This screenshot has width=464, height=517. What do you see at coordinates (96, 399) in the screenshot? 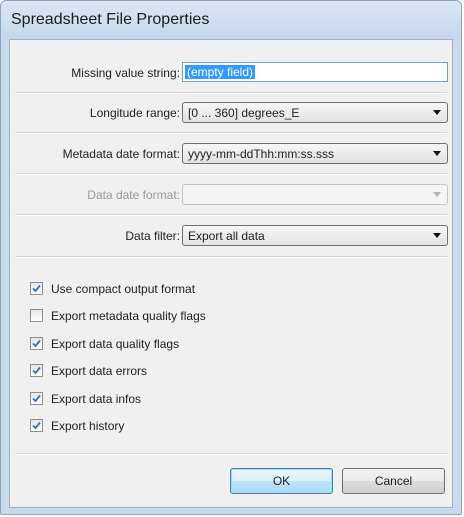
I see `option-label: Export data infos` at bounding box center [96, 399].